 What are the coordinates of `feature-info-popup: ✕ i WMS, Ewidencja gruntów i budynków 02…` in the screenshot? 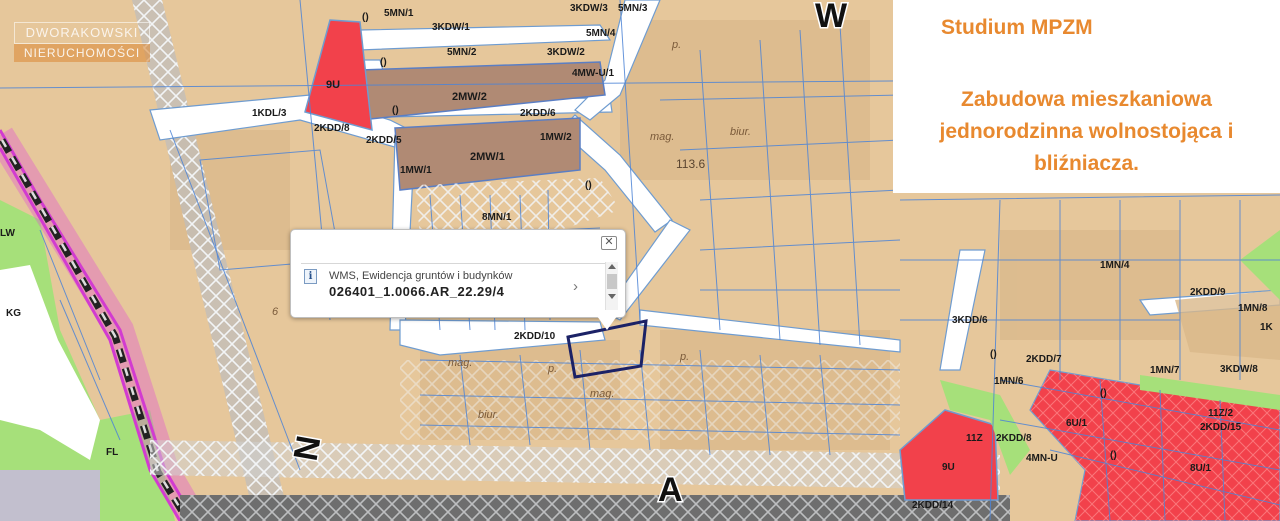 It's located at (458, 279).